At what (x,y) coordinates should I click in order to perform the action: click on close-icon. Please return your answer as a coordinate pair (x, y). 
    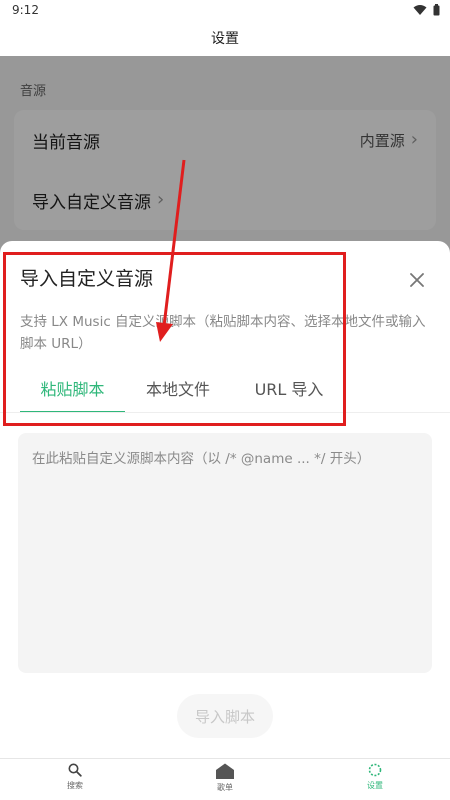
    Looking at the image, I should click on (417, 280).